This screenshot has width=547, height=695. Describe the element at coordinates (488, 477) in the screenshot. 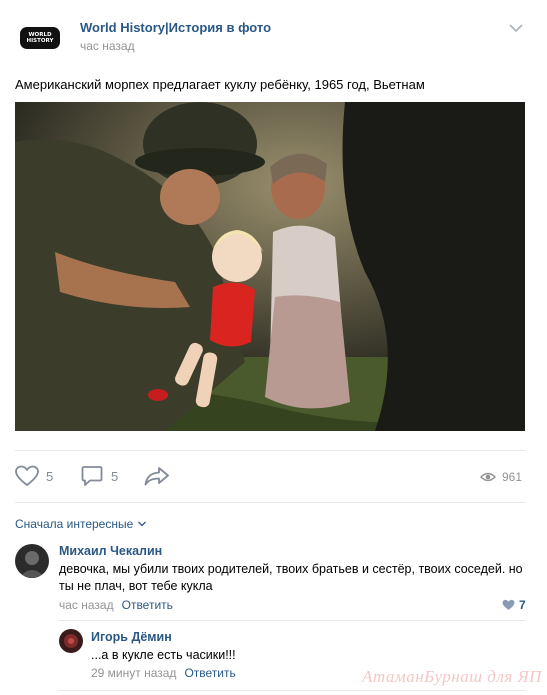

I see `eye-icon` at that location.